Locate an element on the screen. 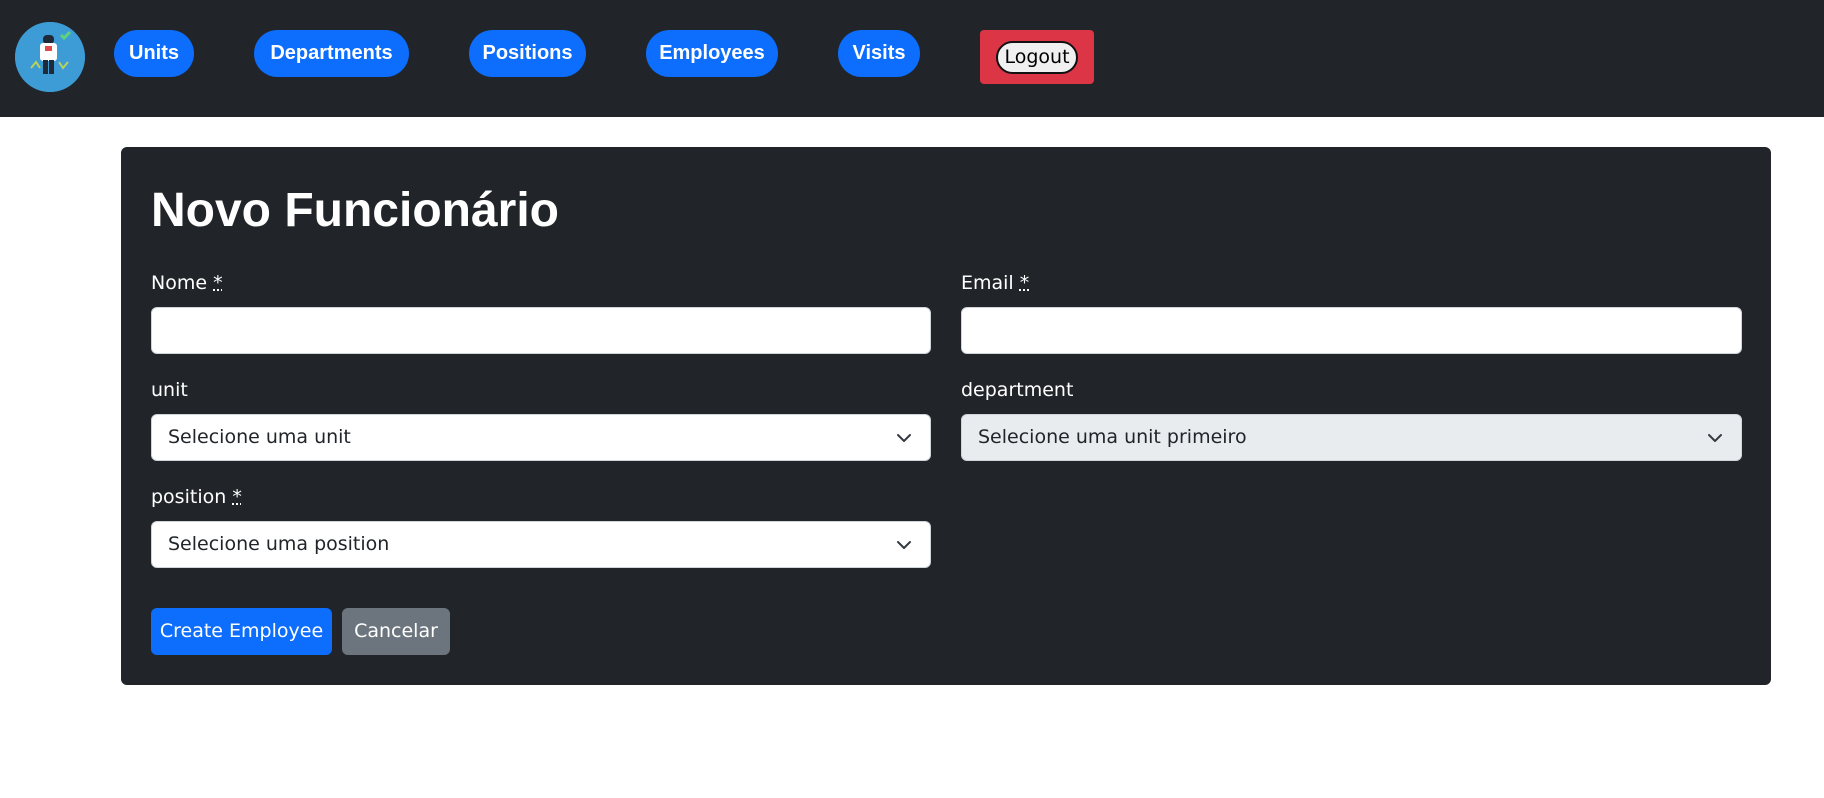 This screenshot has height=798, width=1824. unit-field-label: unit is located at coordinates (169, 390).